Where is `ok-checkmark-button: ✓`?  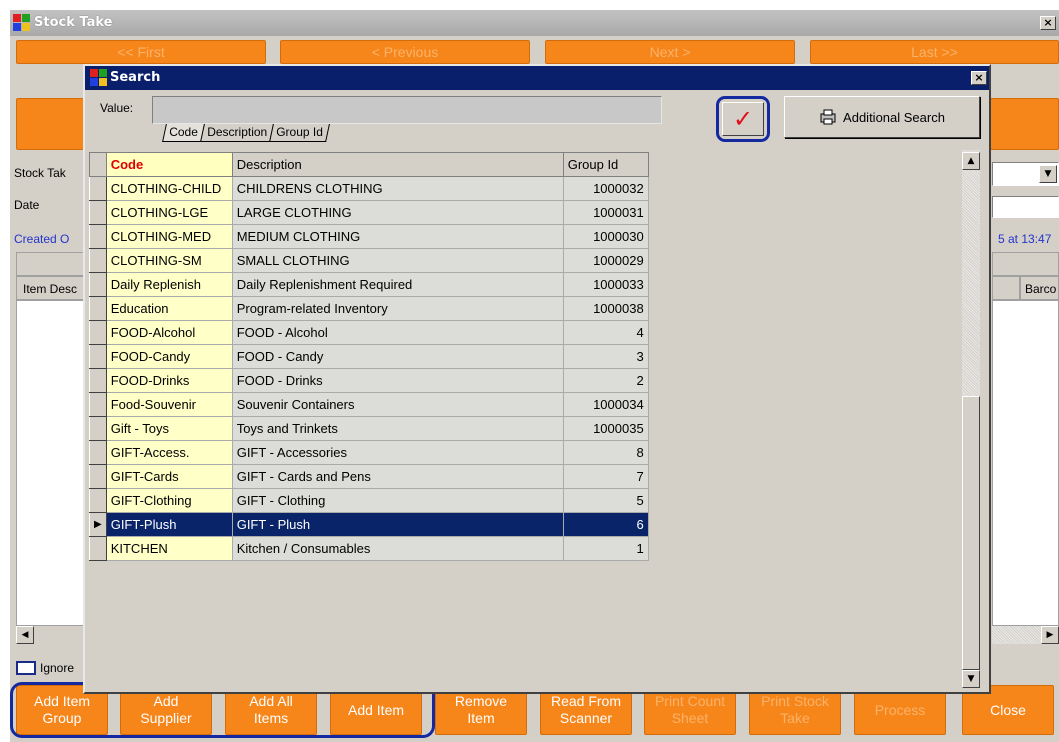 ok-checkmark-button: ✓ is located at coordinates (743, 119).